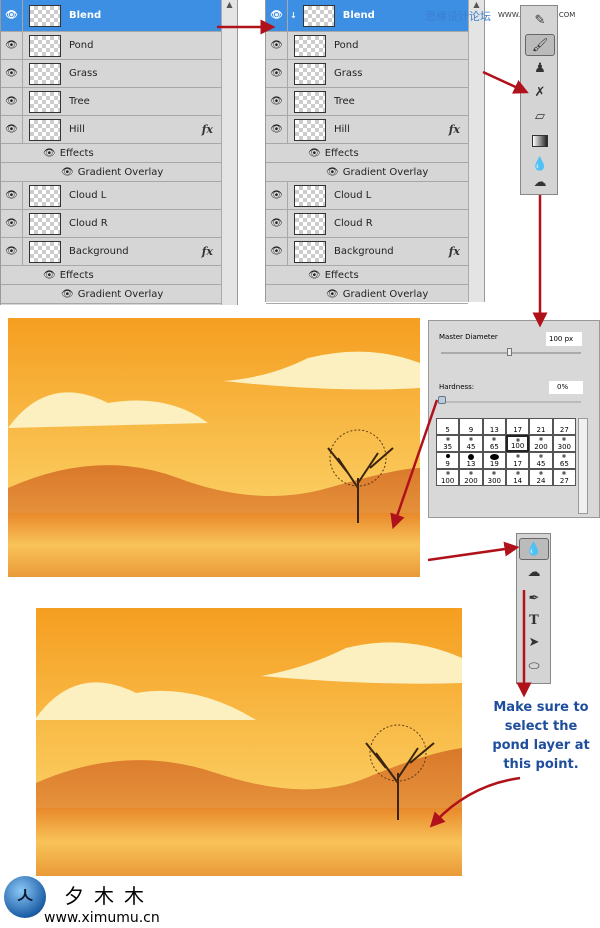 The width and height of the screenshot is (600, 928). What do you see at coordinates (102, 918) in the screenshot?
I see `logo-url: www.ximumu.cn` at bounding box center [102, 918].